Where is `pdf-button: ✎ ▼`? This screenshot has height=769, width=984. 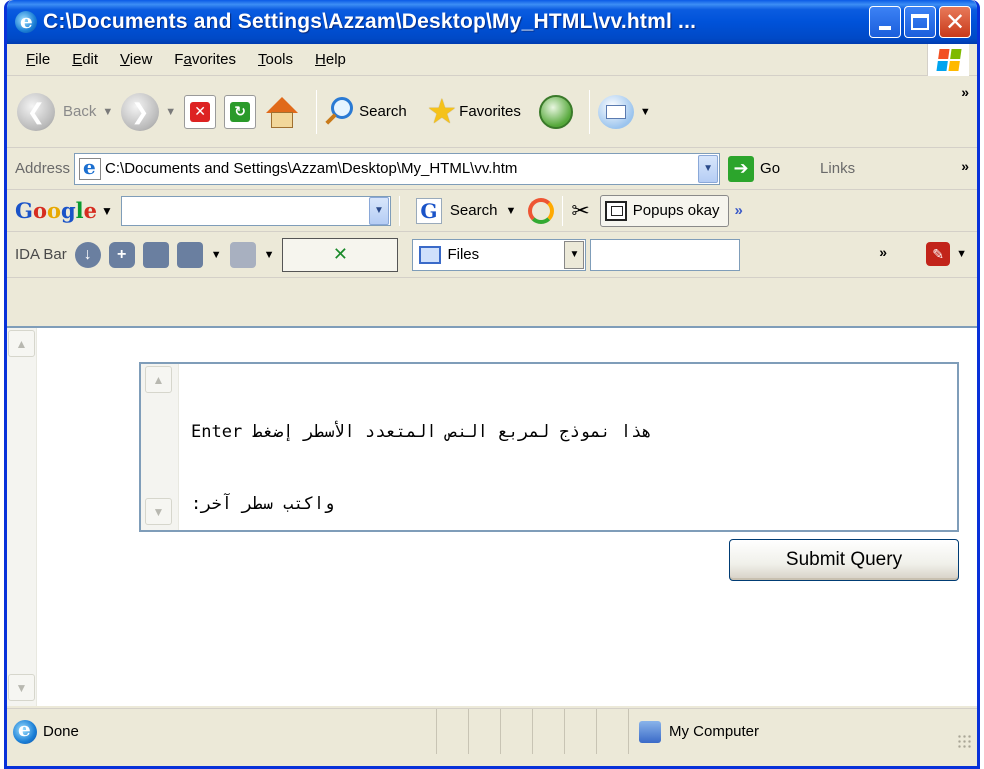
pdf-button: ✎ ▼ is located at coordinates (946, 254).